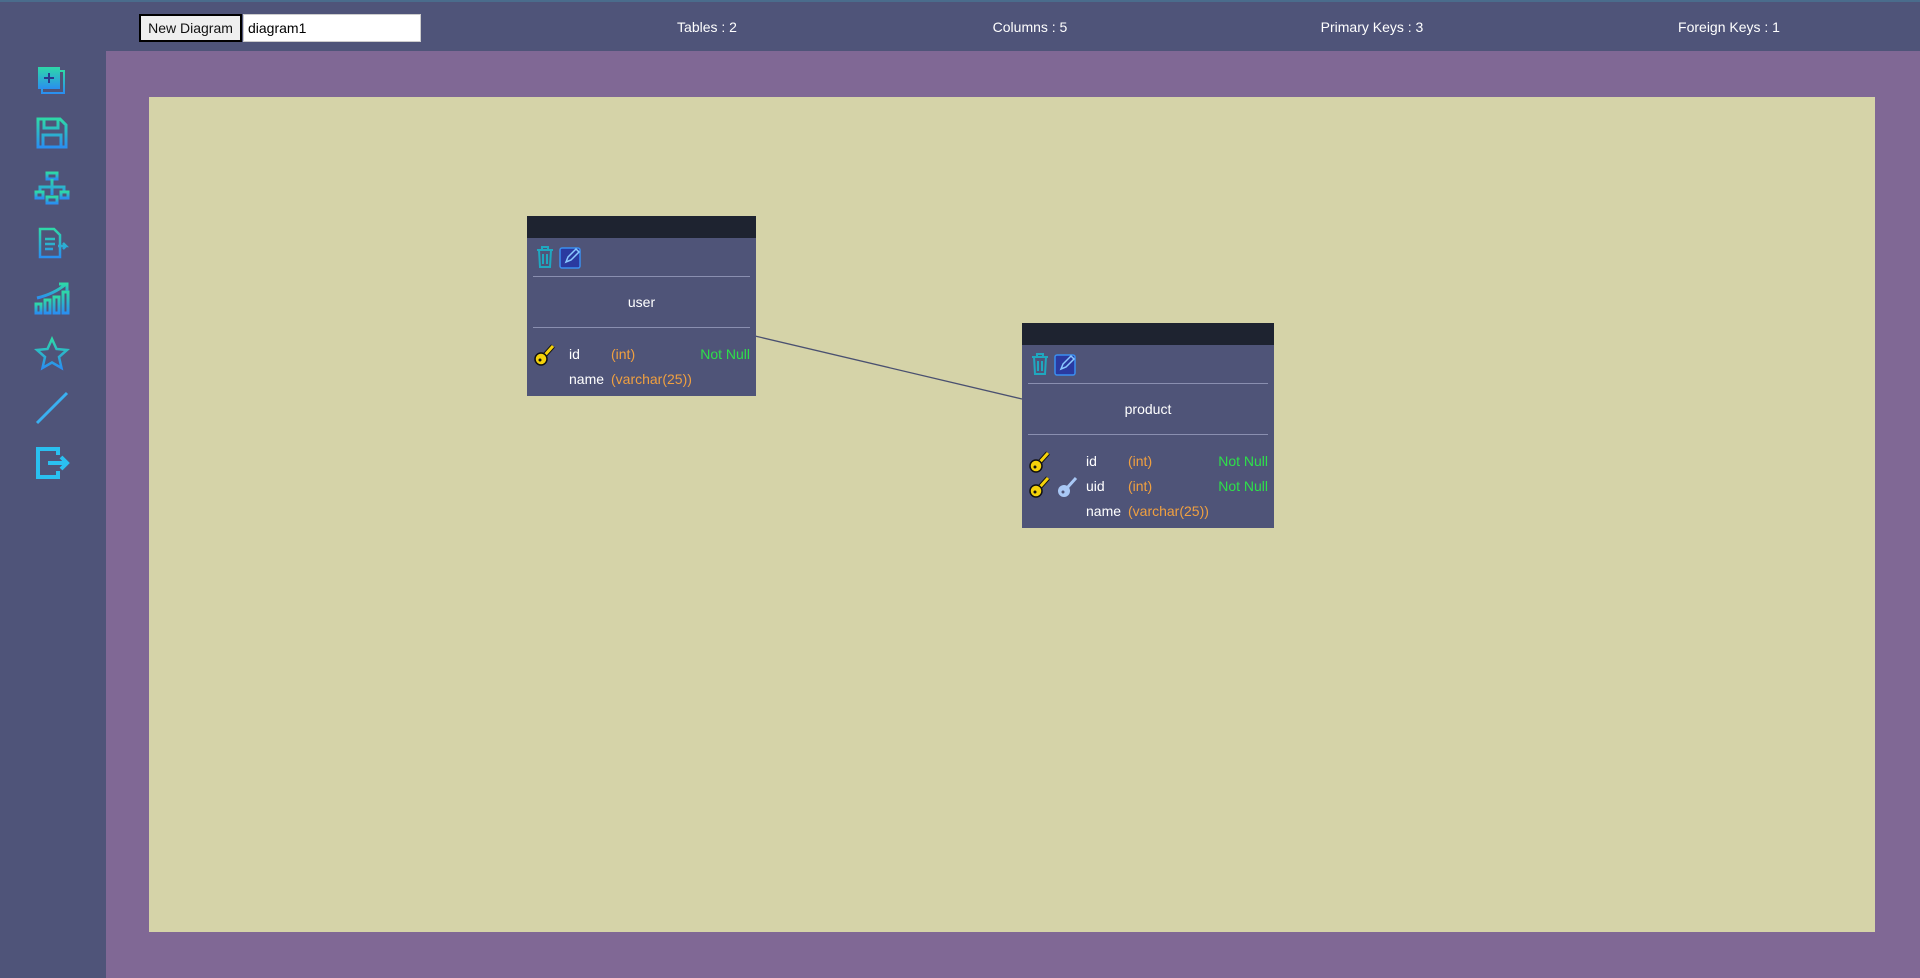 The height and width of the screenshot is (978, 1920). I want to click on table-name: user, so click(641, 302).